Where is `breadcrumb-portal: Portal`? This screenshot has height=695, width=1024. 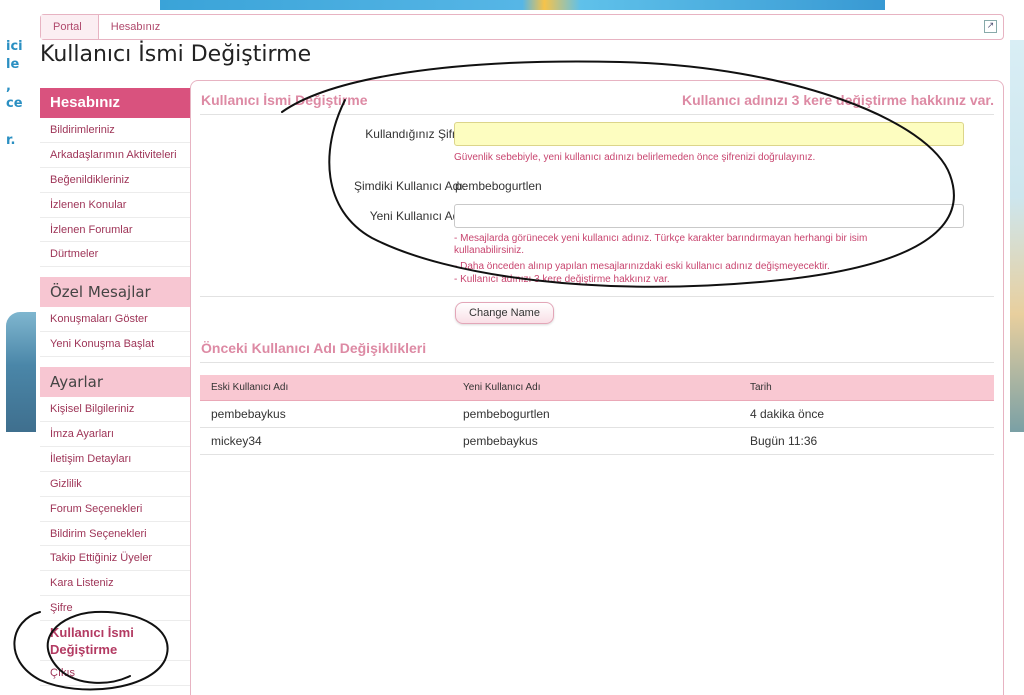
breadcrumb-portal: Portal is located at coordinates (70, 27).